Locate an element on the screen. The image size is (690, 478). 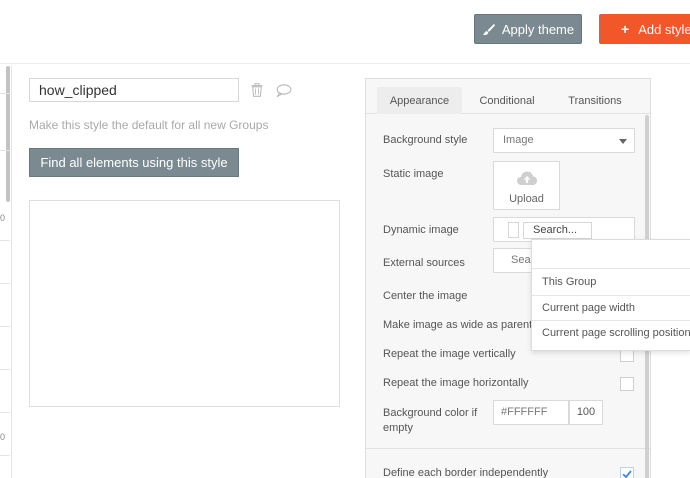
caret-down-icon is located at coordinates (623, 141).